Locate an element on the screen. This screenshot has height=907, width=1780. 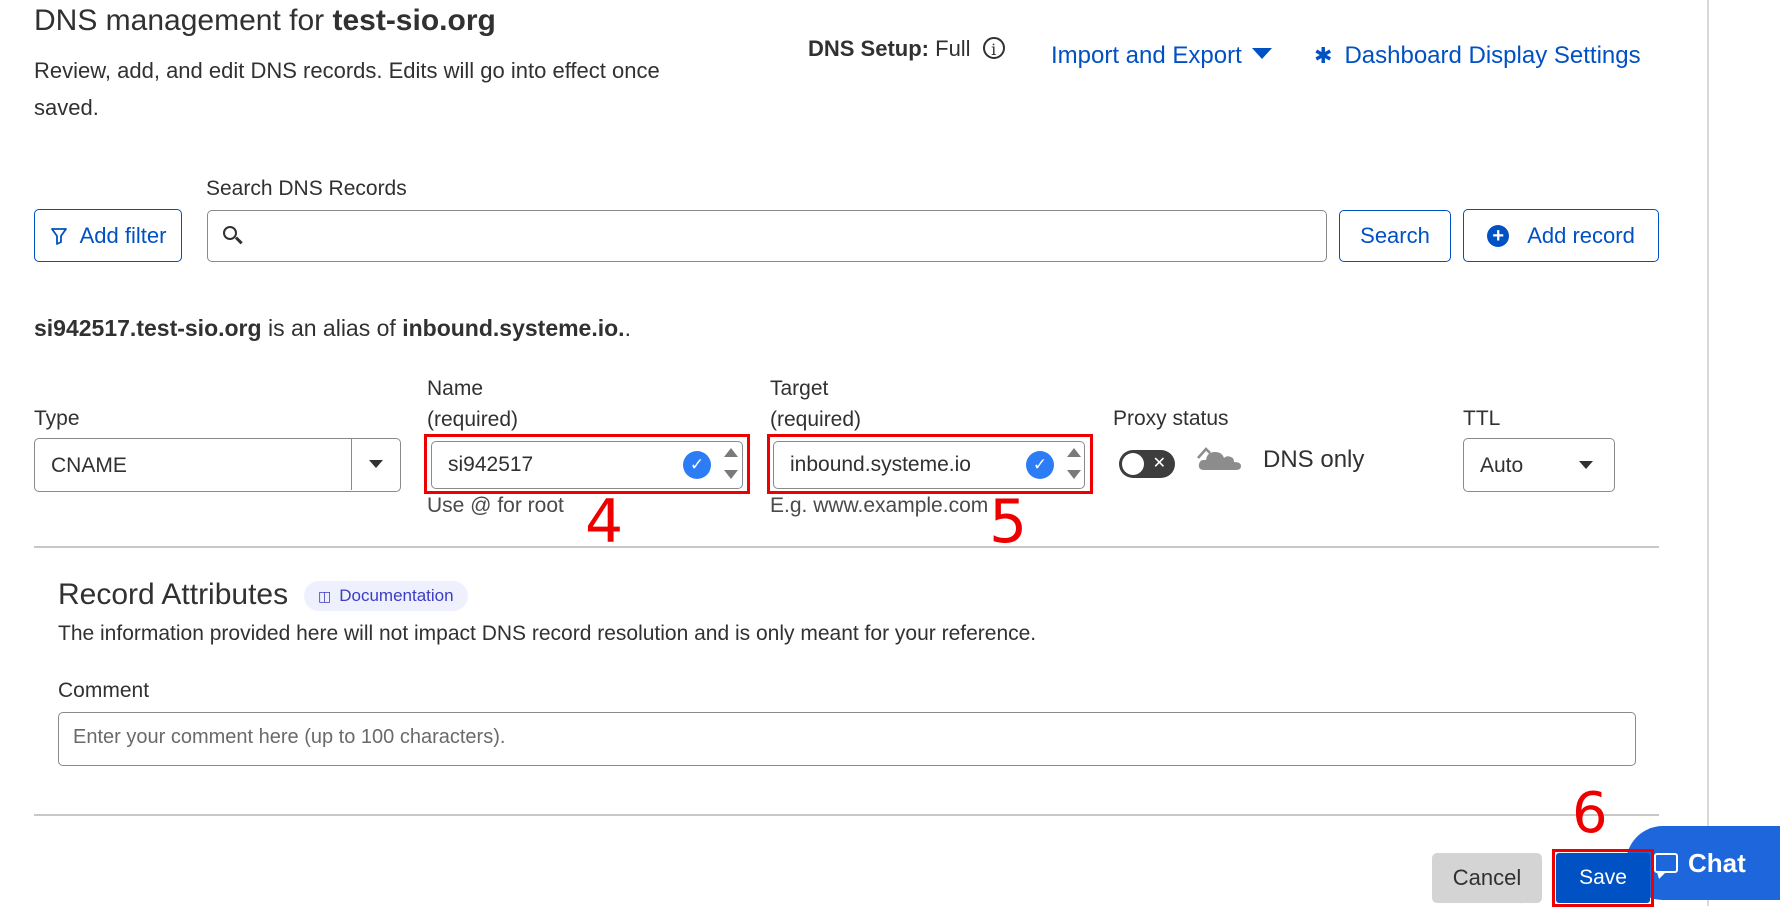
annotation-step-6: 6 is located at coordinates (1590, 813).